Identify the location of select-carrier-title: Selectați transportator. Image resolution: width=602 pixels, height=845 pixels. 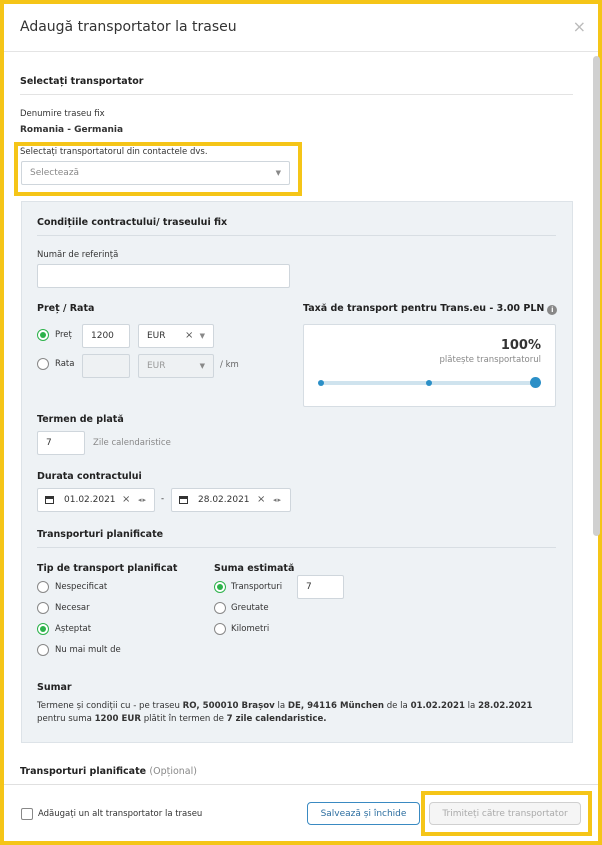
(82, 81).